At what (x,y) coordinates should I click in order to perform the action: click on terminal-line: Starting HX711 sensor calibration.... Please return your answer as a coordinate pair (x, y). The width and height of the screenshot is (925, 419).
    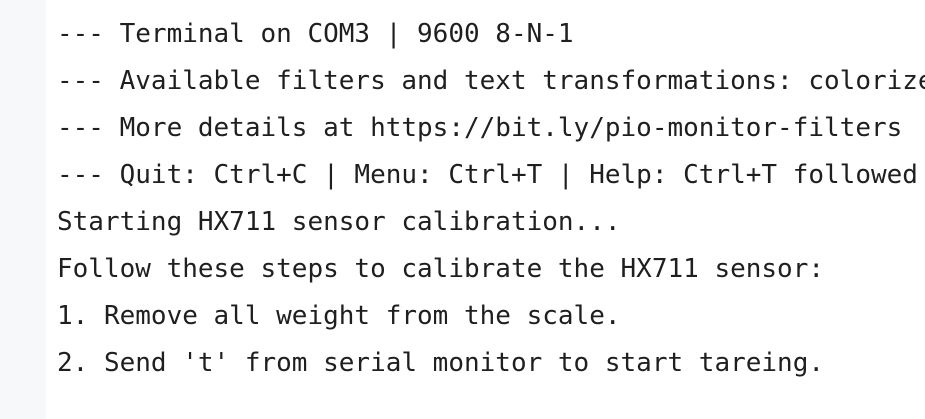
    Looking at the image, I should click on (339, 222).